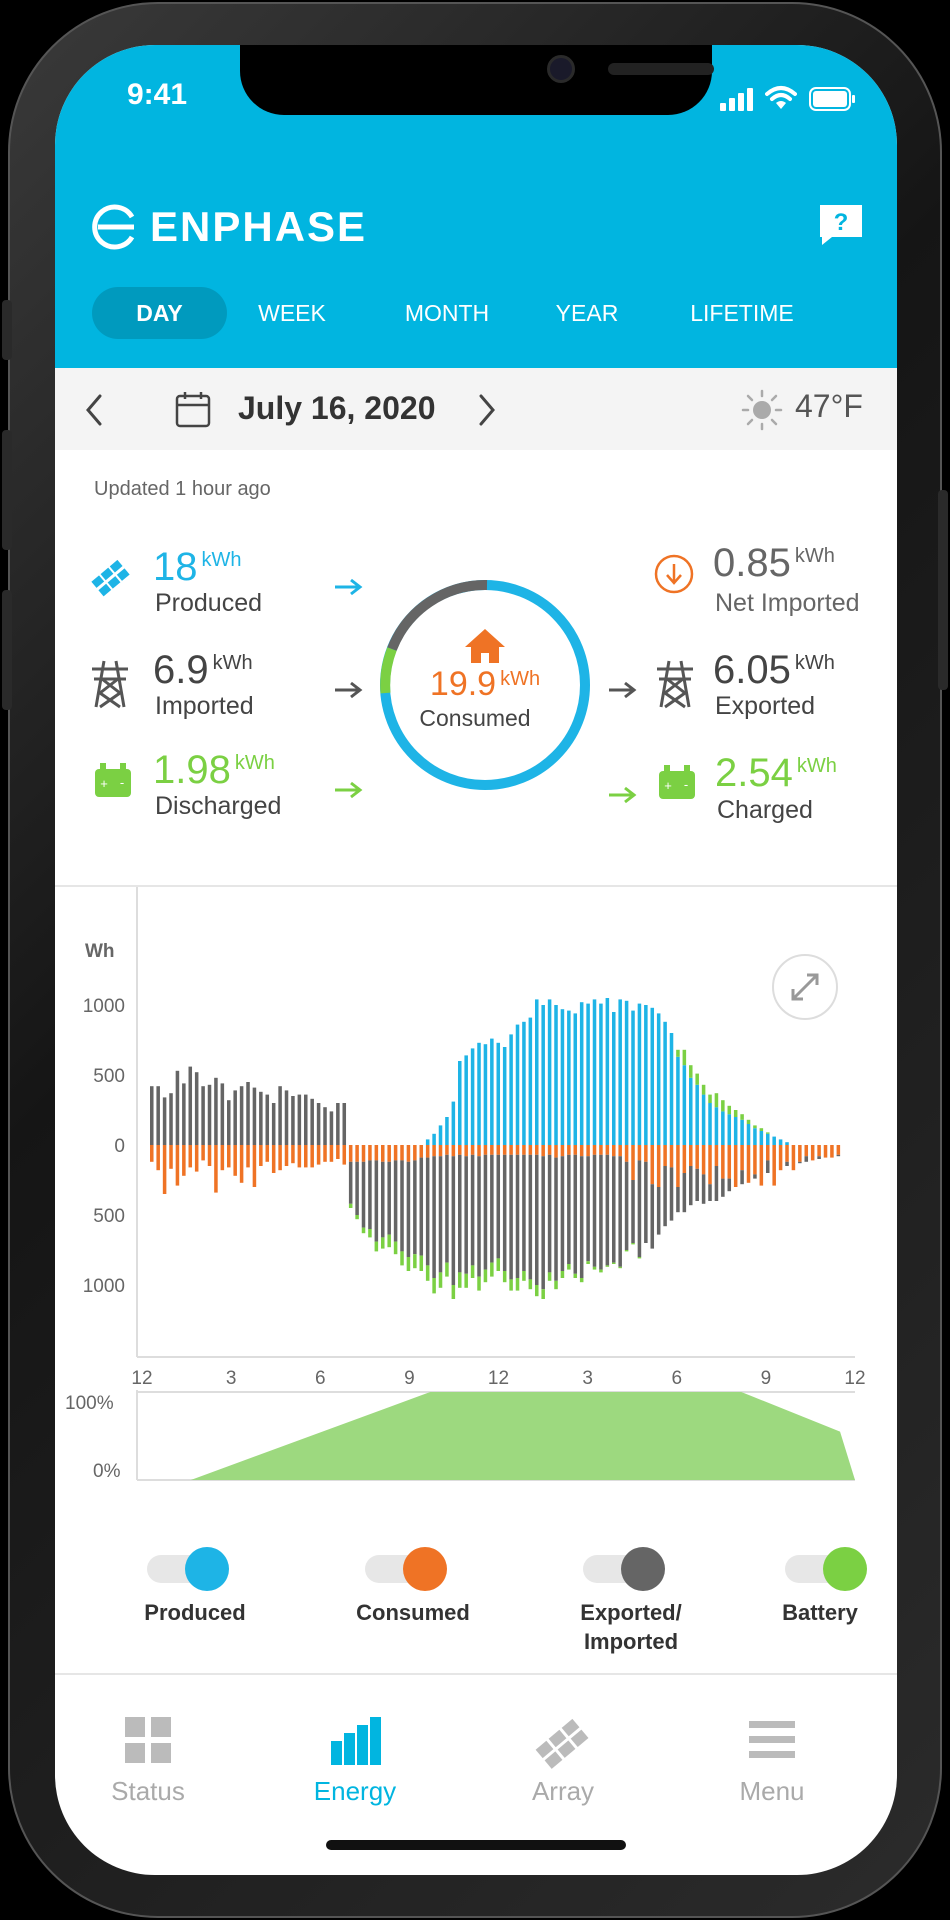  What do you see at coordinates (218, 806) in the screenshot?
I see `discharged-label: Discharged` at bounding box center [218, 806].